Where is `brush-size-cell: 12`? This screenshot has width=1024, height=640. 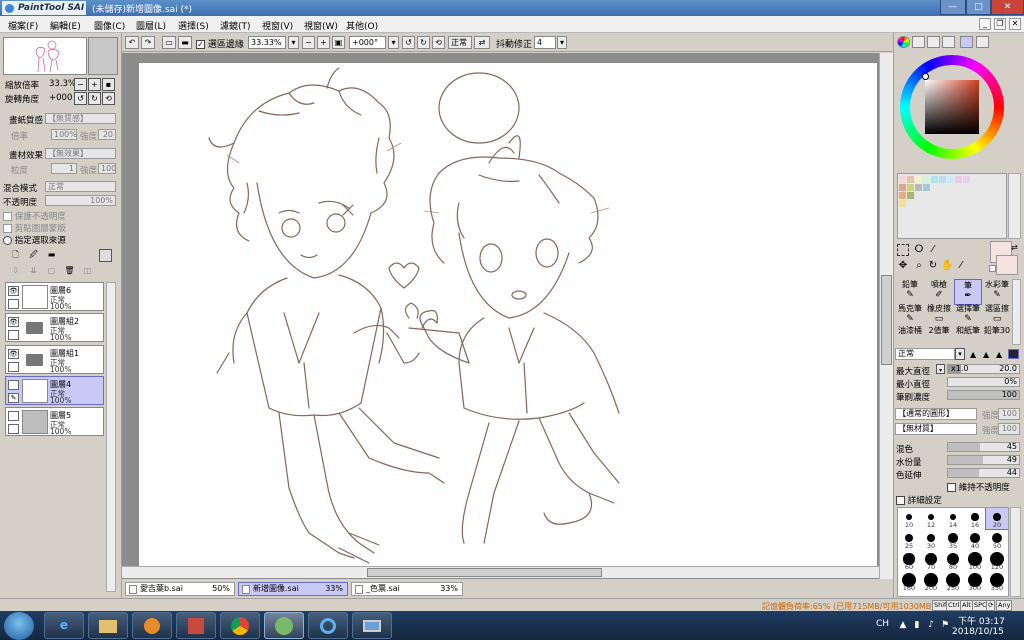
brush-size-cell: 12 is located at coordinates (931, 518).